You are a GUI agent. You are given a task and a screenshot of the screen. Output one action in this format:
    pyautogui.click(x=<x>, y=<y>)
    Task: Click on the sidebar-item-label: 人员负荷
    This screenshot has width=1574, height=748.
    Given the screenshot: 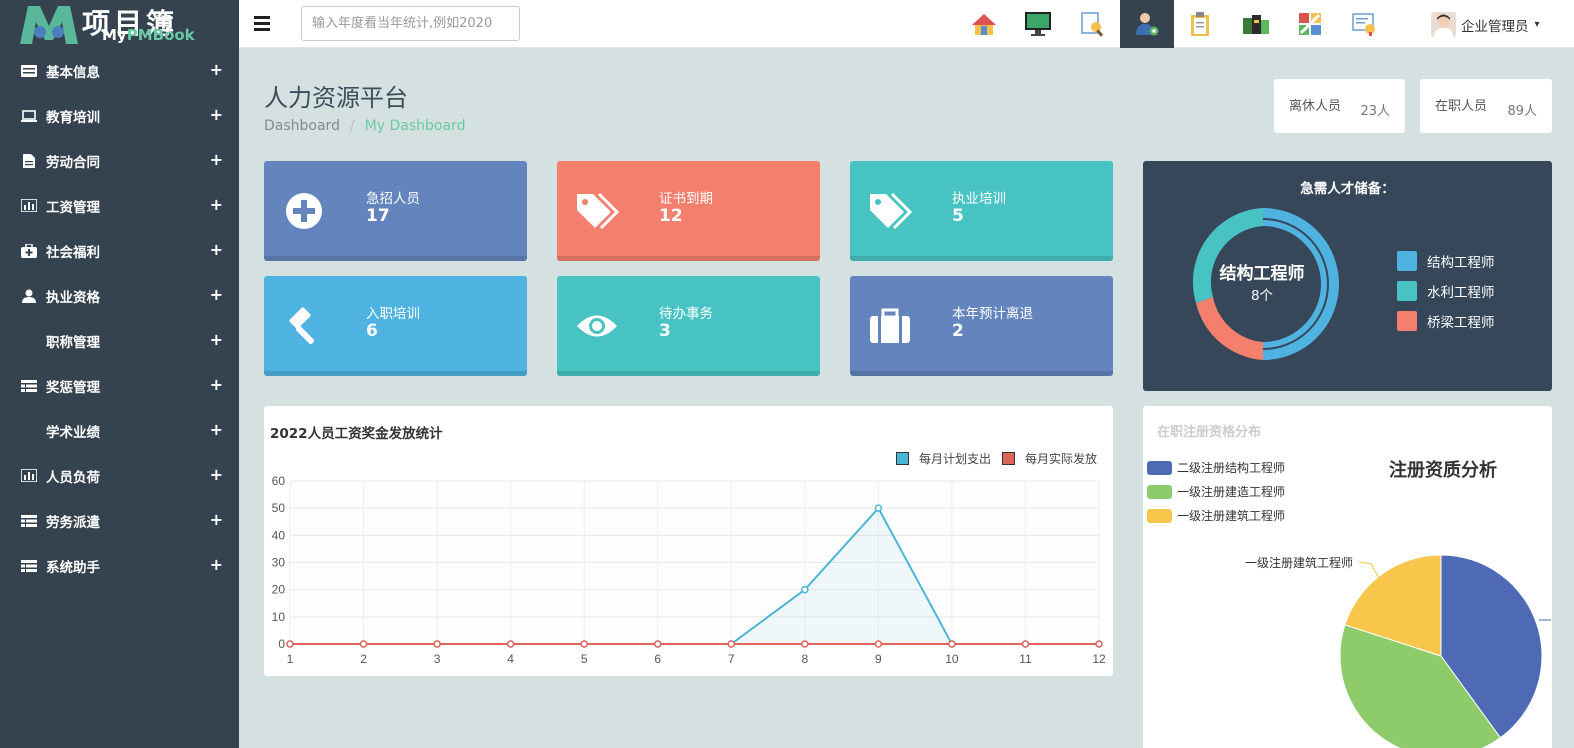 What is the action you would take?
    pyautogui.click(x=73, y=477)
    